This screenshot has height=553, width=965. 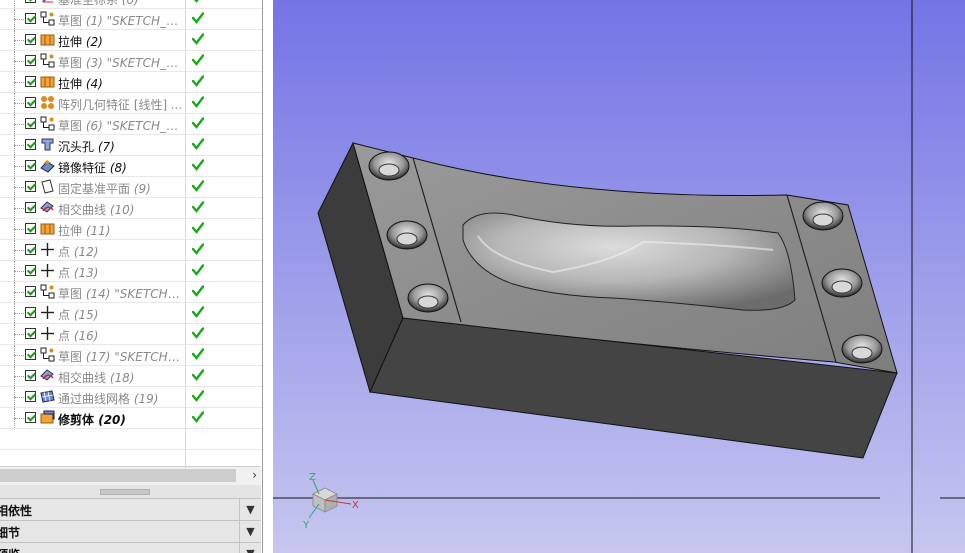 What do you see at coordinates (131, 250) in the screenshot?
I see `tree-node: 点 (12)` at bounding box center [131, 250].